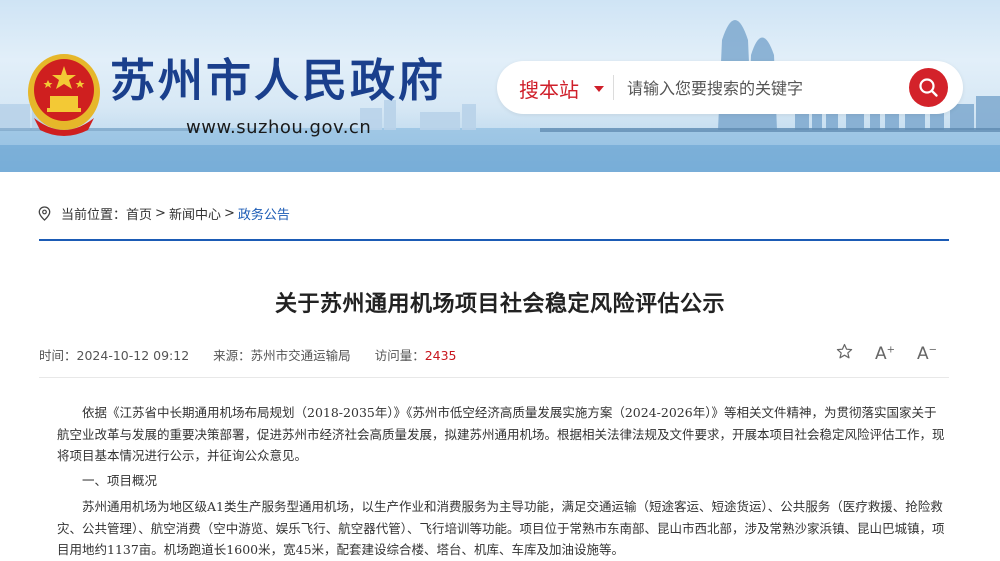  Describe the element at coordinates (494, 240) in the screenshot. I see `breadcrumb-divider` at that location.